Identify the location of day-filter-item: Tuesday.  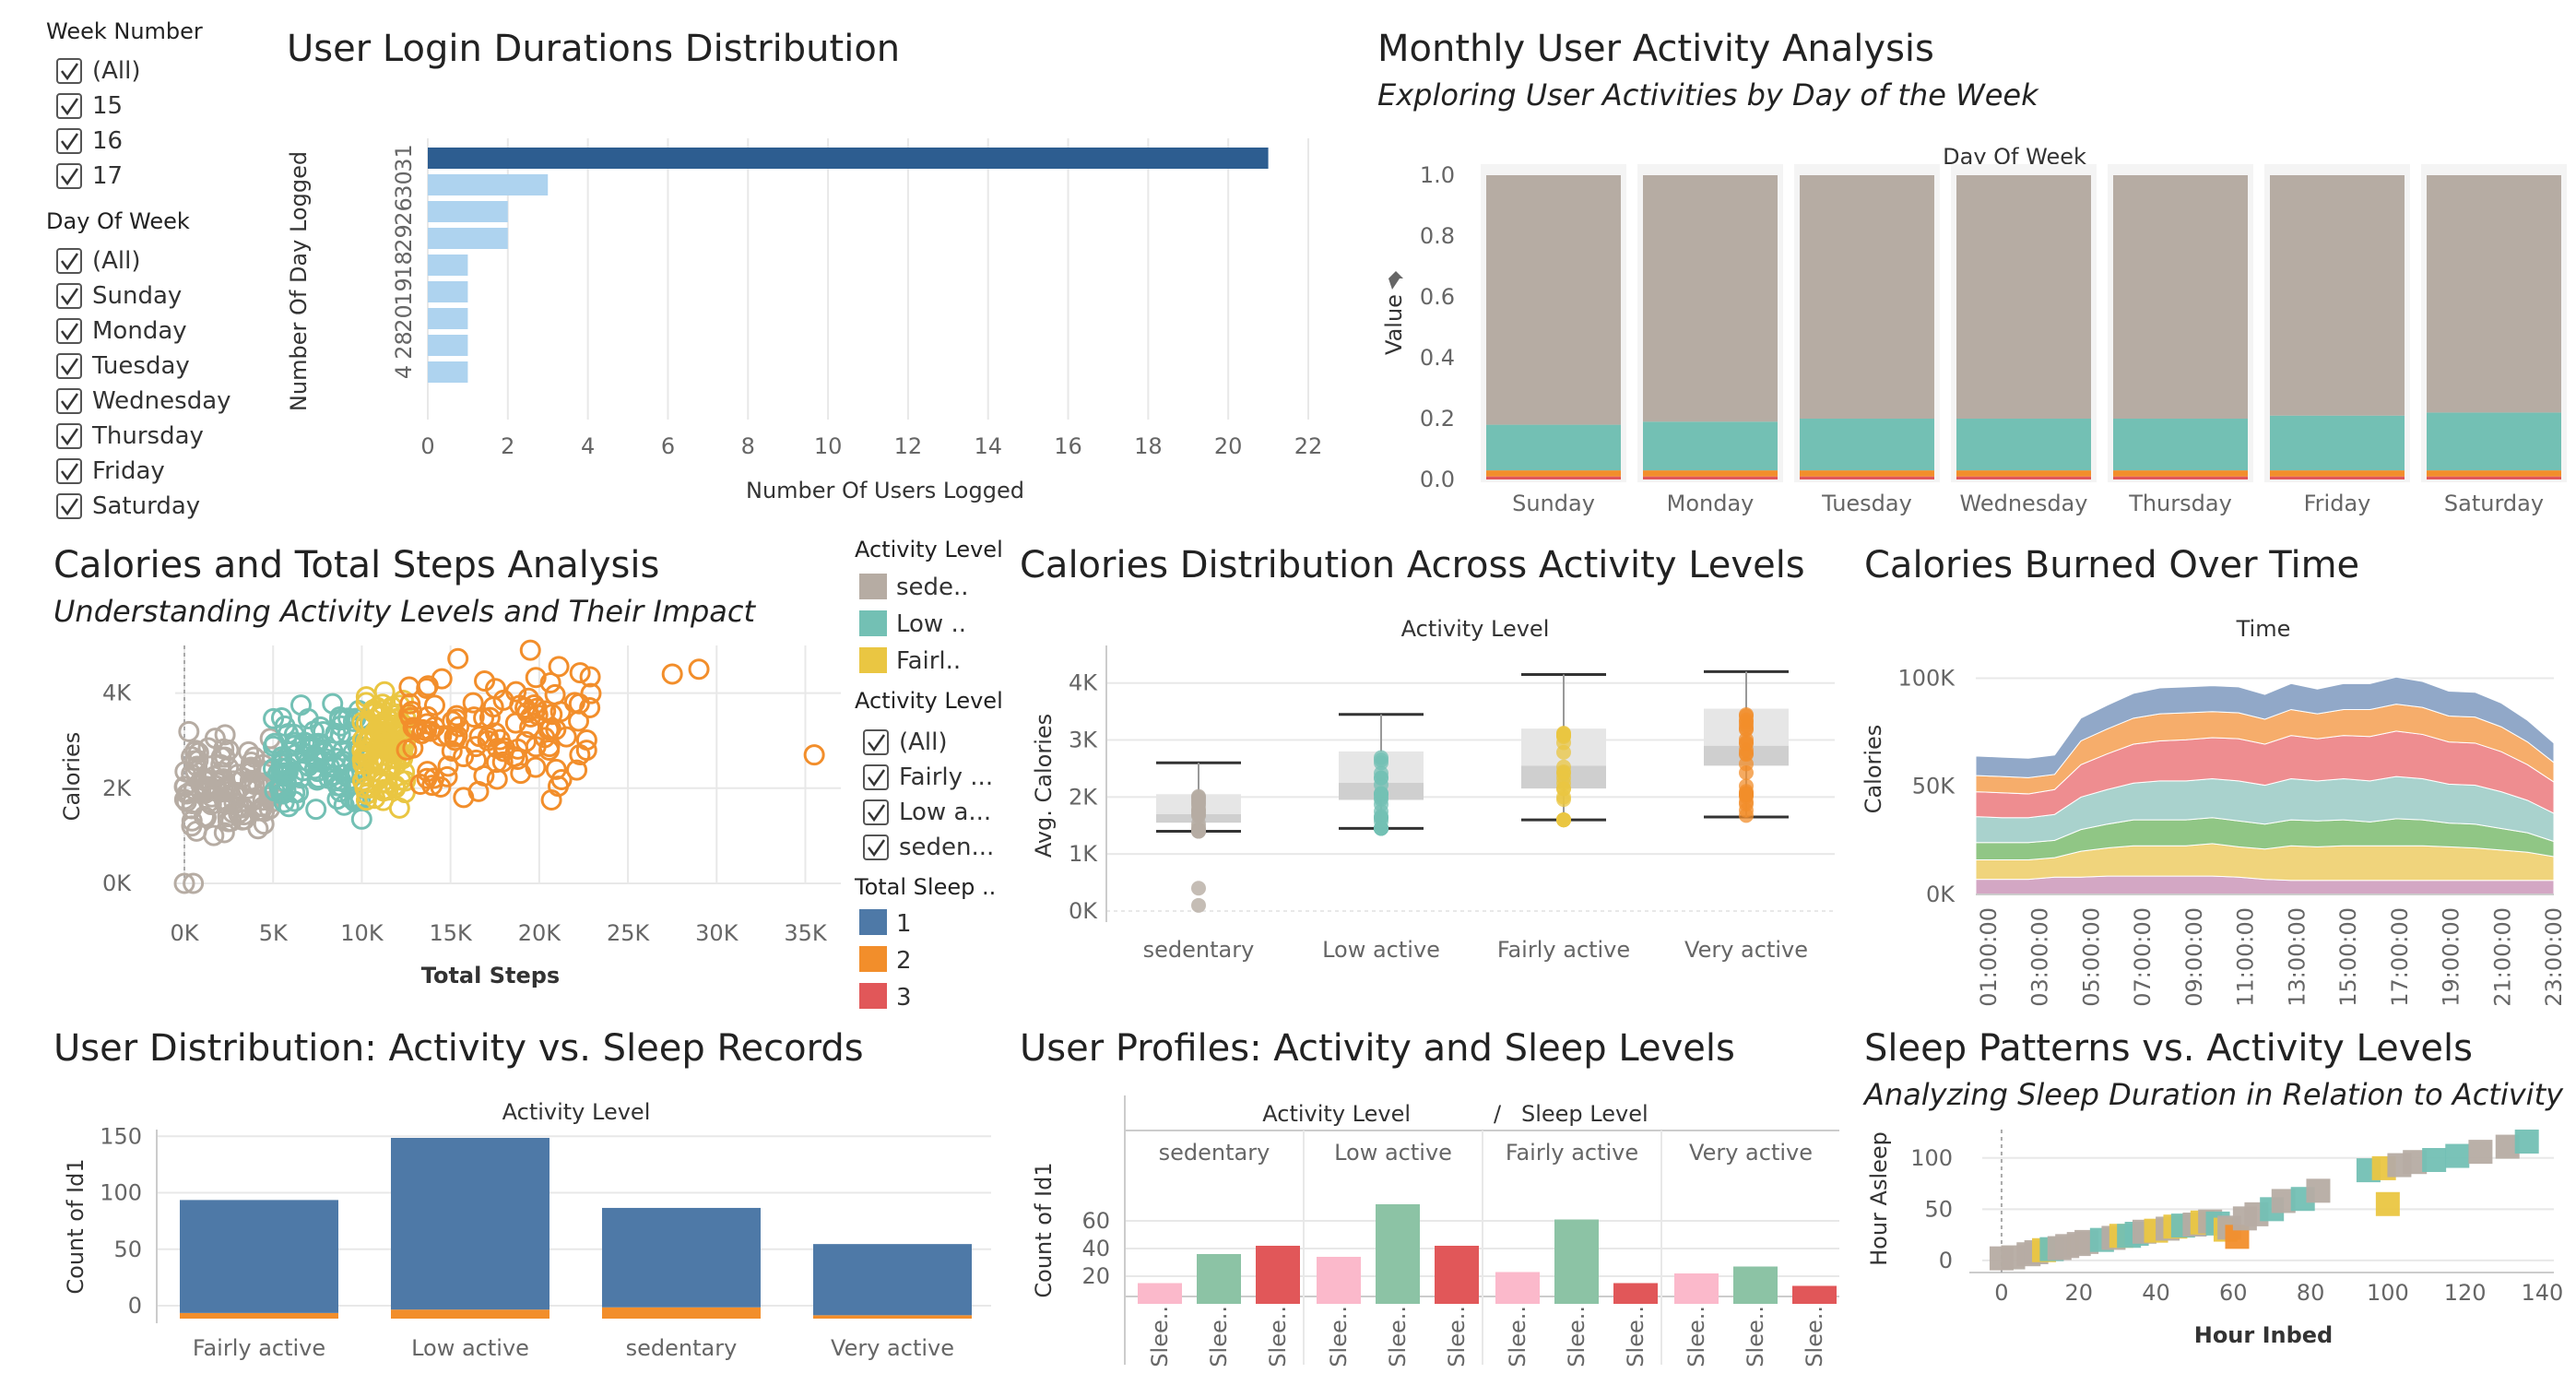
(123, 366).